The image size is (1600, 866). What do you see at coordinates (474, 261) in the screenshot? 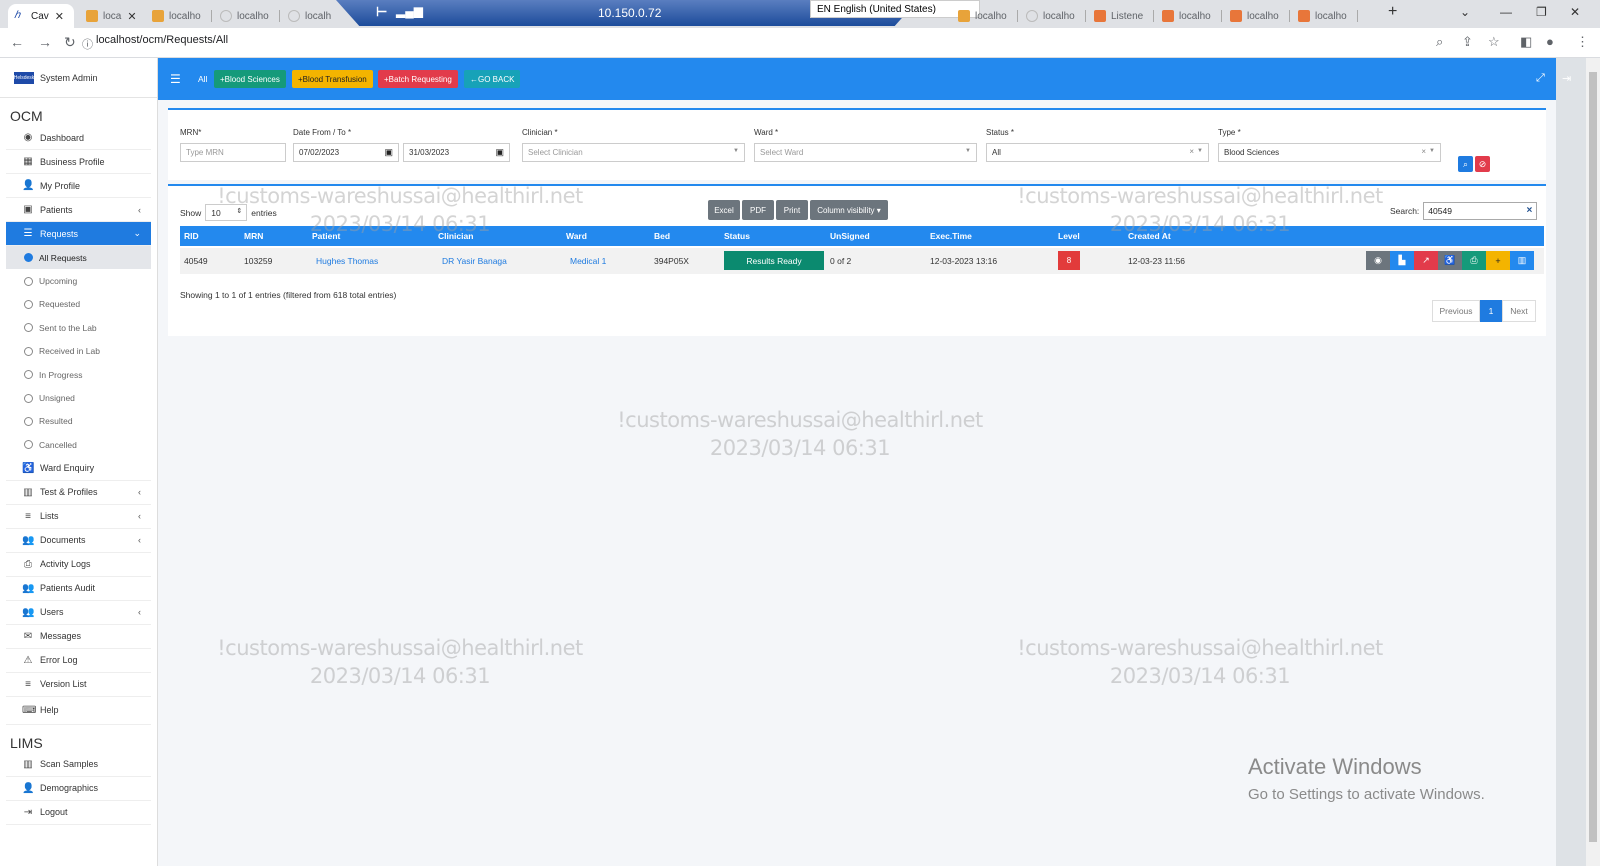
I see `cell-clinician-link: DR Yasir Banaga` at bounding box center [474, 261].